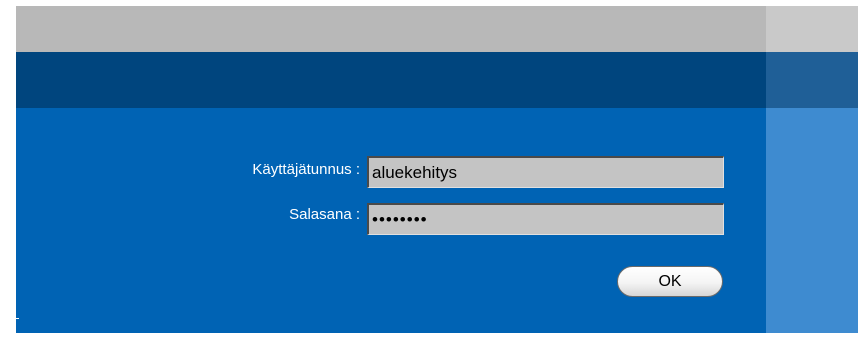  I want to click on navigation-bar-right, so click(812, 80).